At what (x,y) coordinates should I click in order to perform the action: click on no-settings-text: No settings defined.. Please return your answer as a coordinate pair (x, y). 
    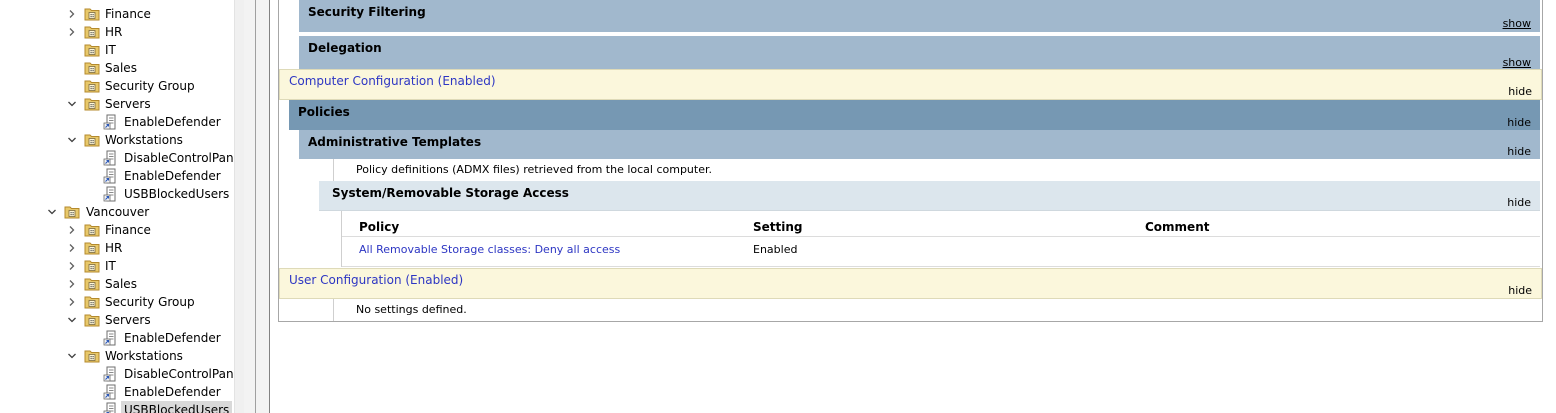
    Looking at the image, I should click on (411, 309).